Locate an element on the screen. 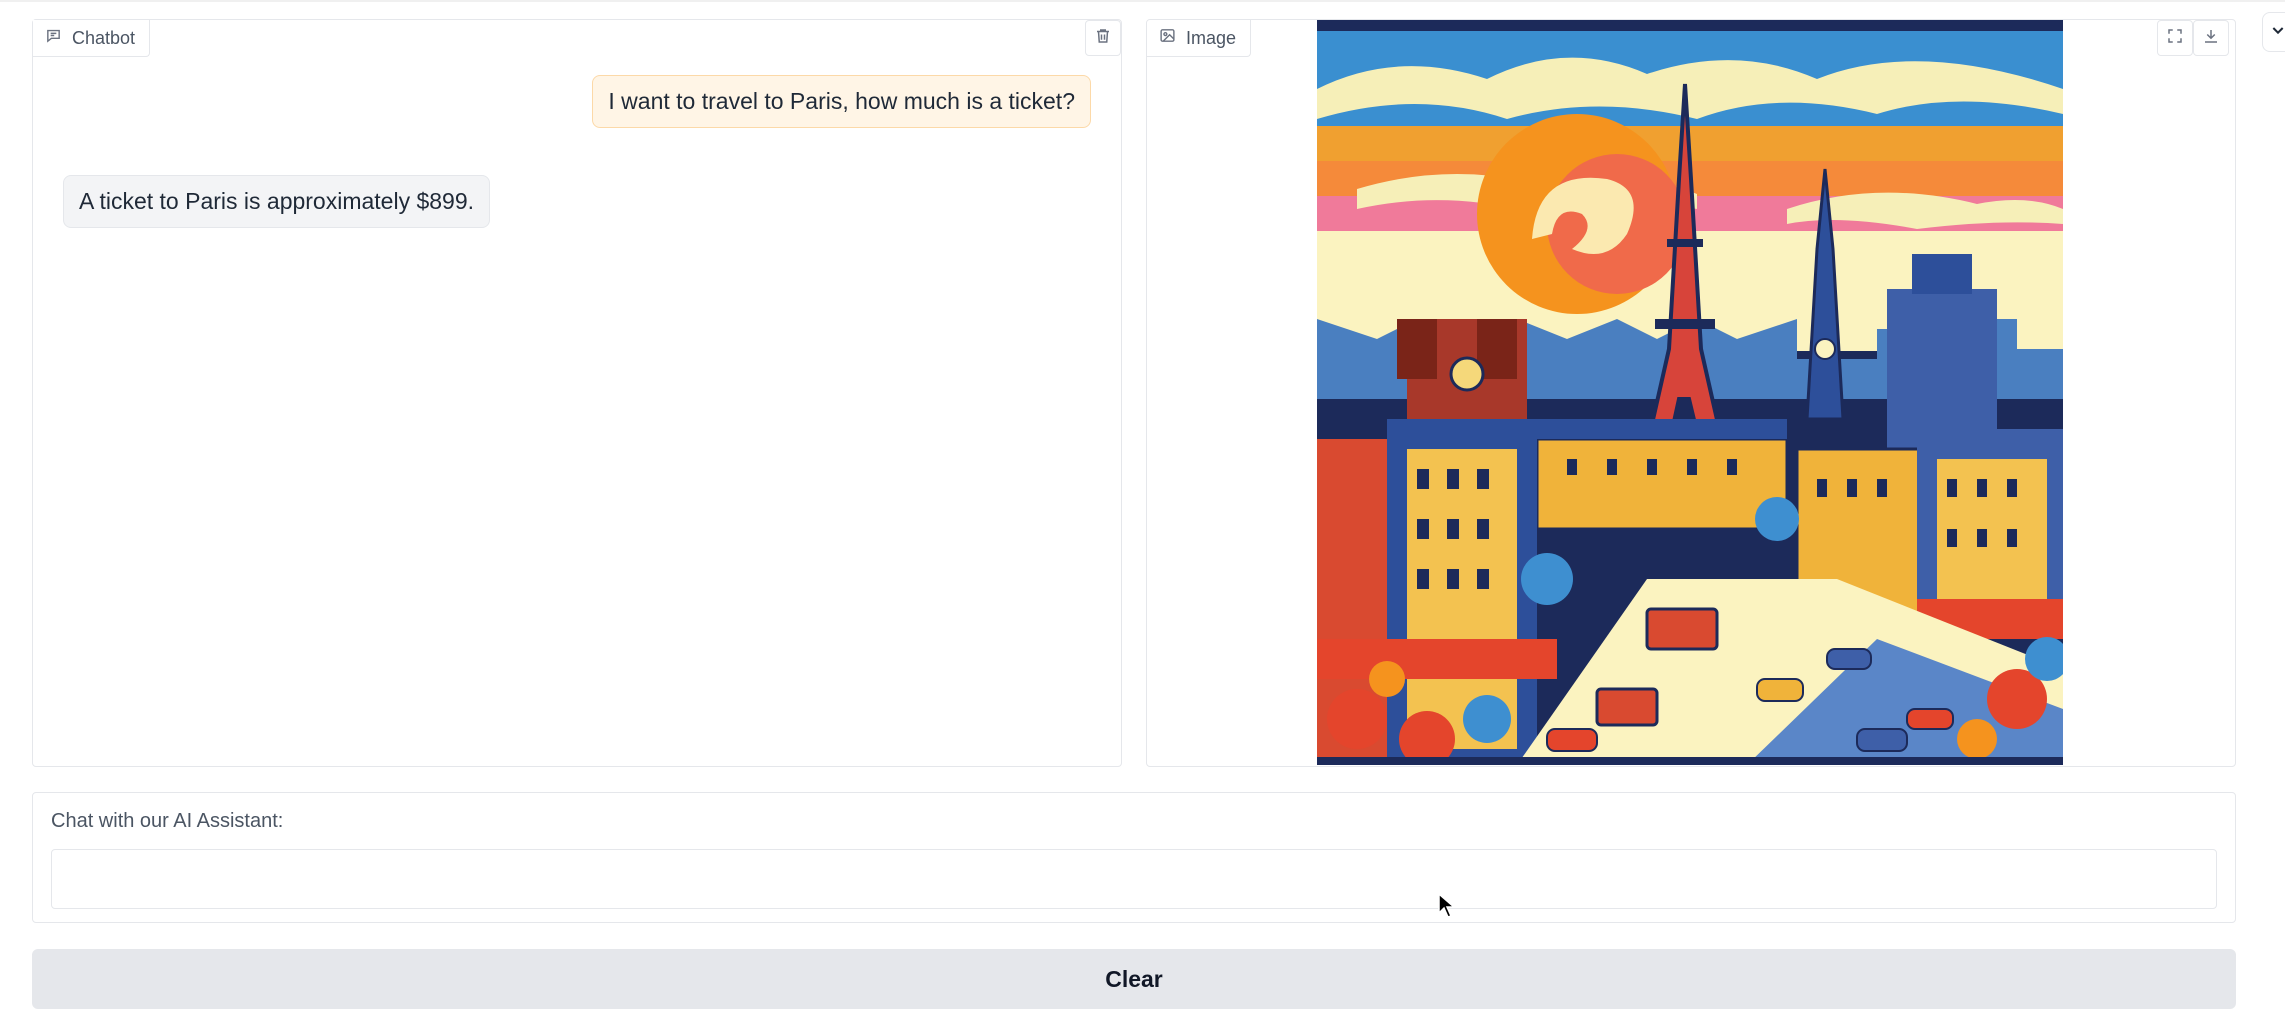 Image resolution: width=2285 pixels, height=1026 pixels. top-divider is located at coordinates (1142, 1).